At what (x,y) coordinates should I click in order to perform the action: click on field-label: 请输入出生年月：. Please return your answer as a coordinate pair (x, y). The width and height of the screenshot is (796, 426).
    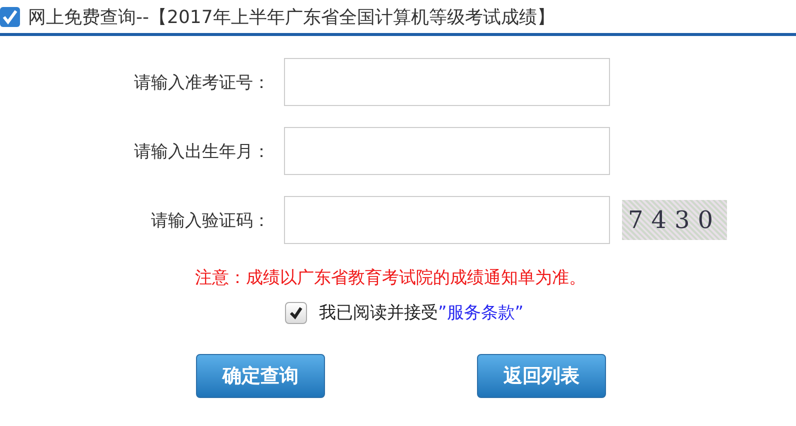
    Looking at the image, I should click on (201, 151).